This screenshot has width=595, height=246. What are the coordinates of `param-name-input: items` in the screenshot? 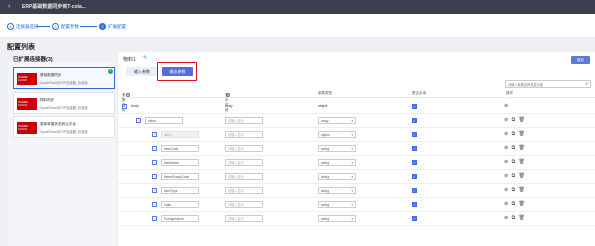 It's located at (180, 134).